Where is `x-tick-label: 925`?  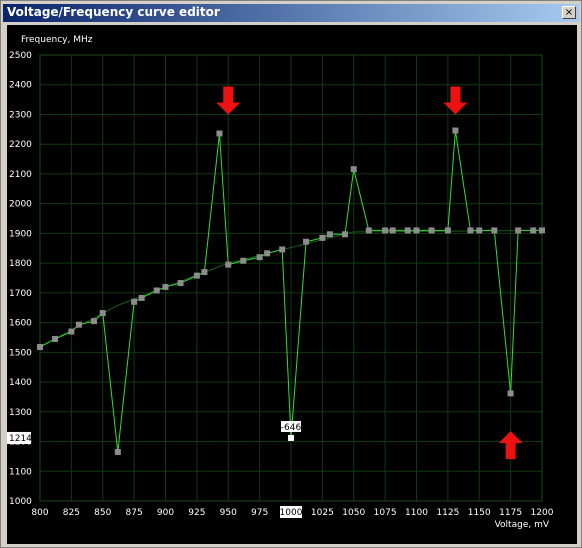
x-tick-label: 925 is located at coordinates (196, 513).